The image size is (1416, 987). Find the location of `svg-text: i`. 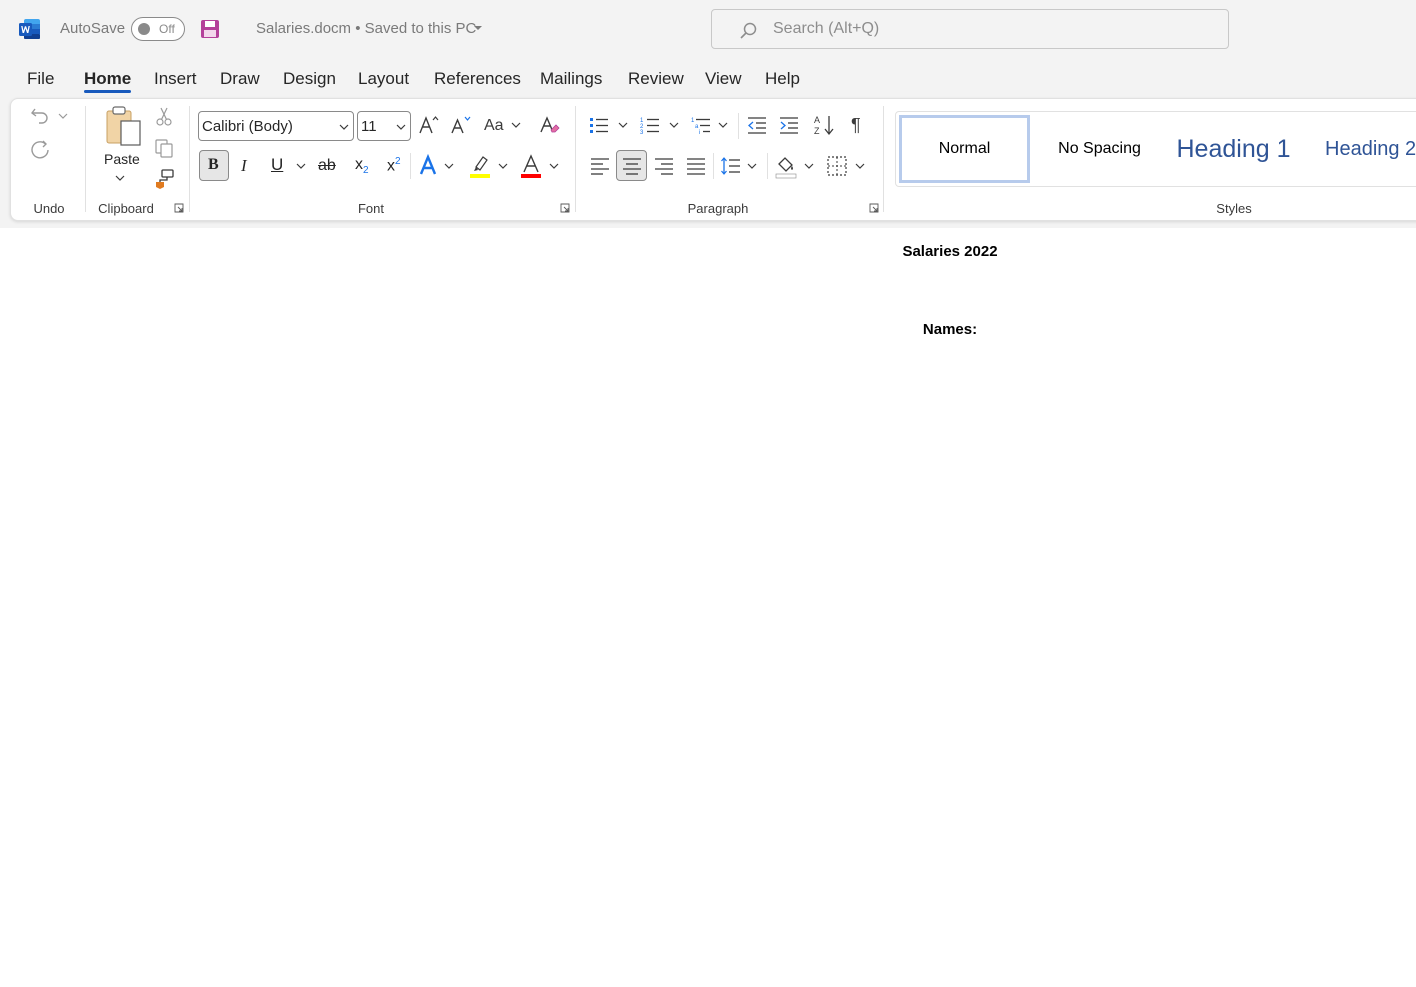

svg-text: i is located at coordinates (699, 133).